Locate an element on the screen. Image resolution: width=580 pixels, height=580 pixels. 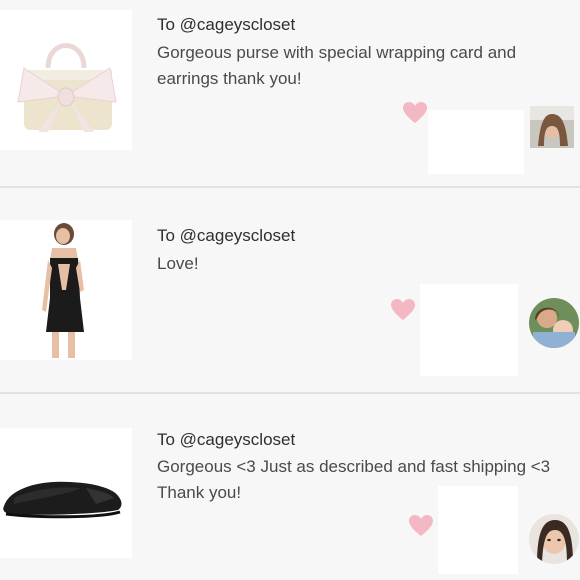
purse-image is located at coordinates (67, 87).